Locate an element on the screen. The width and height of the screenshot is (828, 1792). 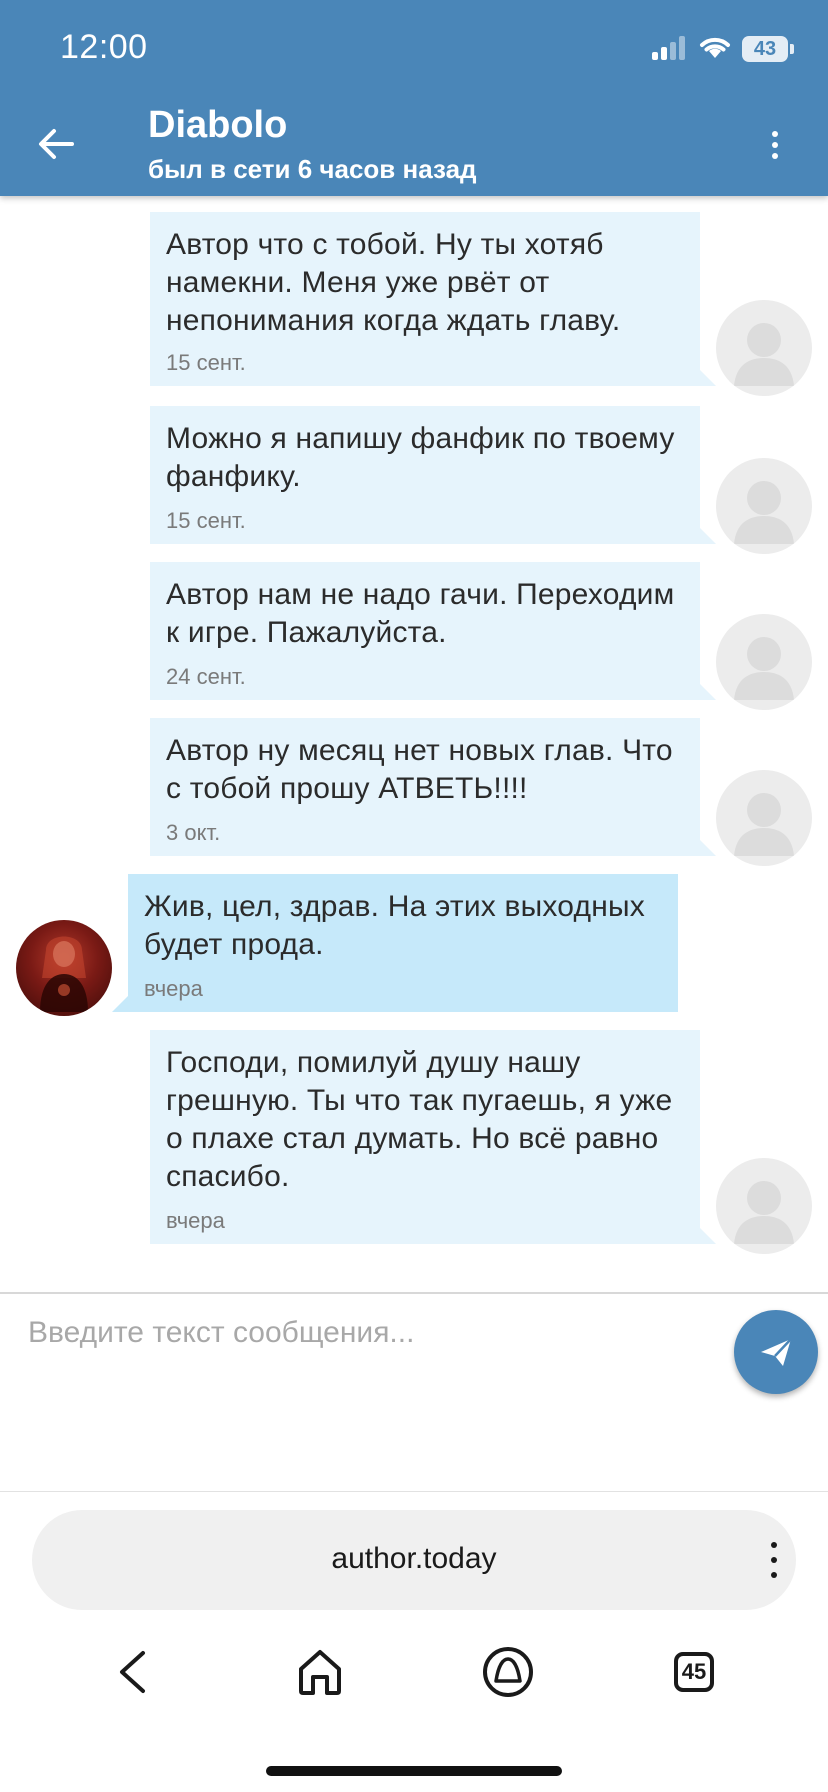
home-icon is located at coordinates (320, 1672).